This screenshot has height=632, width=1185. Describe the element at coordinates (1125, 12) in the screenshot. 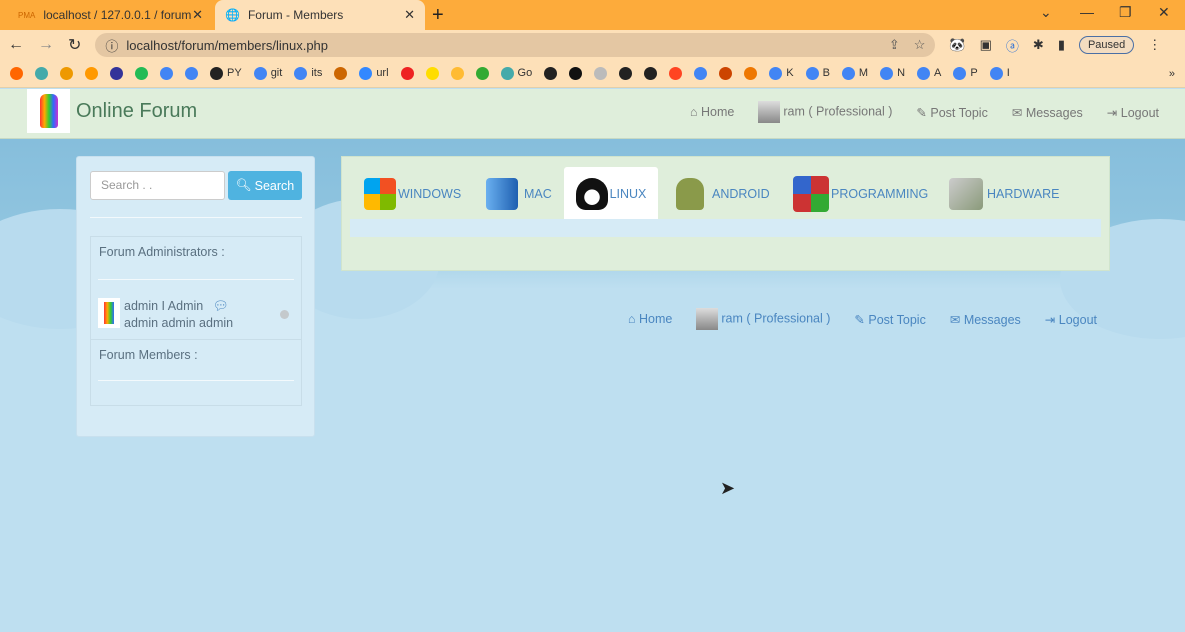

I see `maximize-button: ❐` at that location.